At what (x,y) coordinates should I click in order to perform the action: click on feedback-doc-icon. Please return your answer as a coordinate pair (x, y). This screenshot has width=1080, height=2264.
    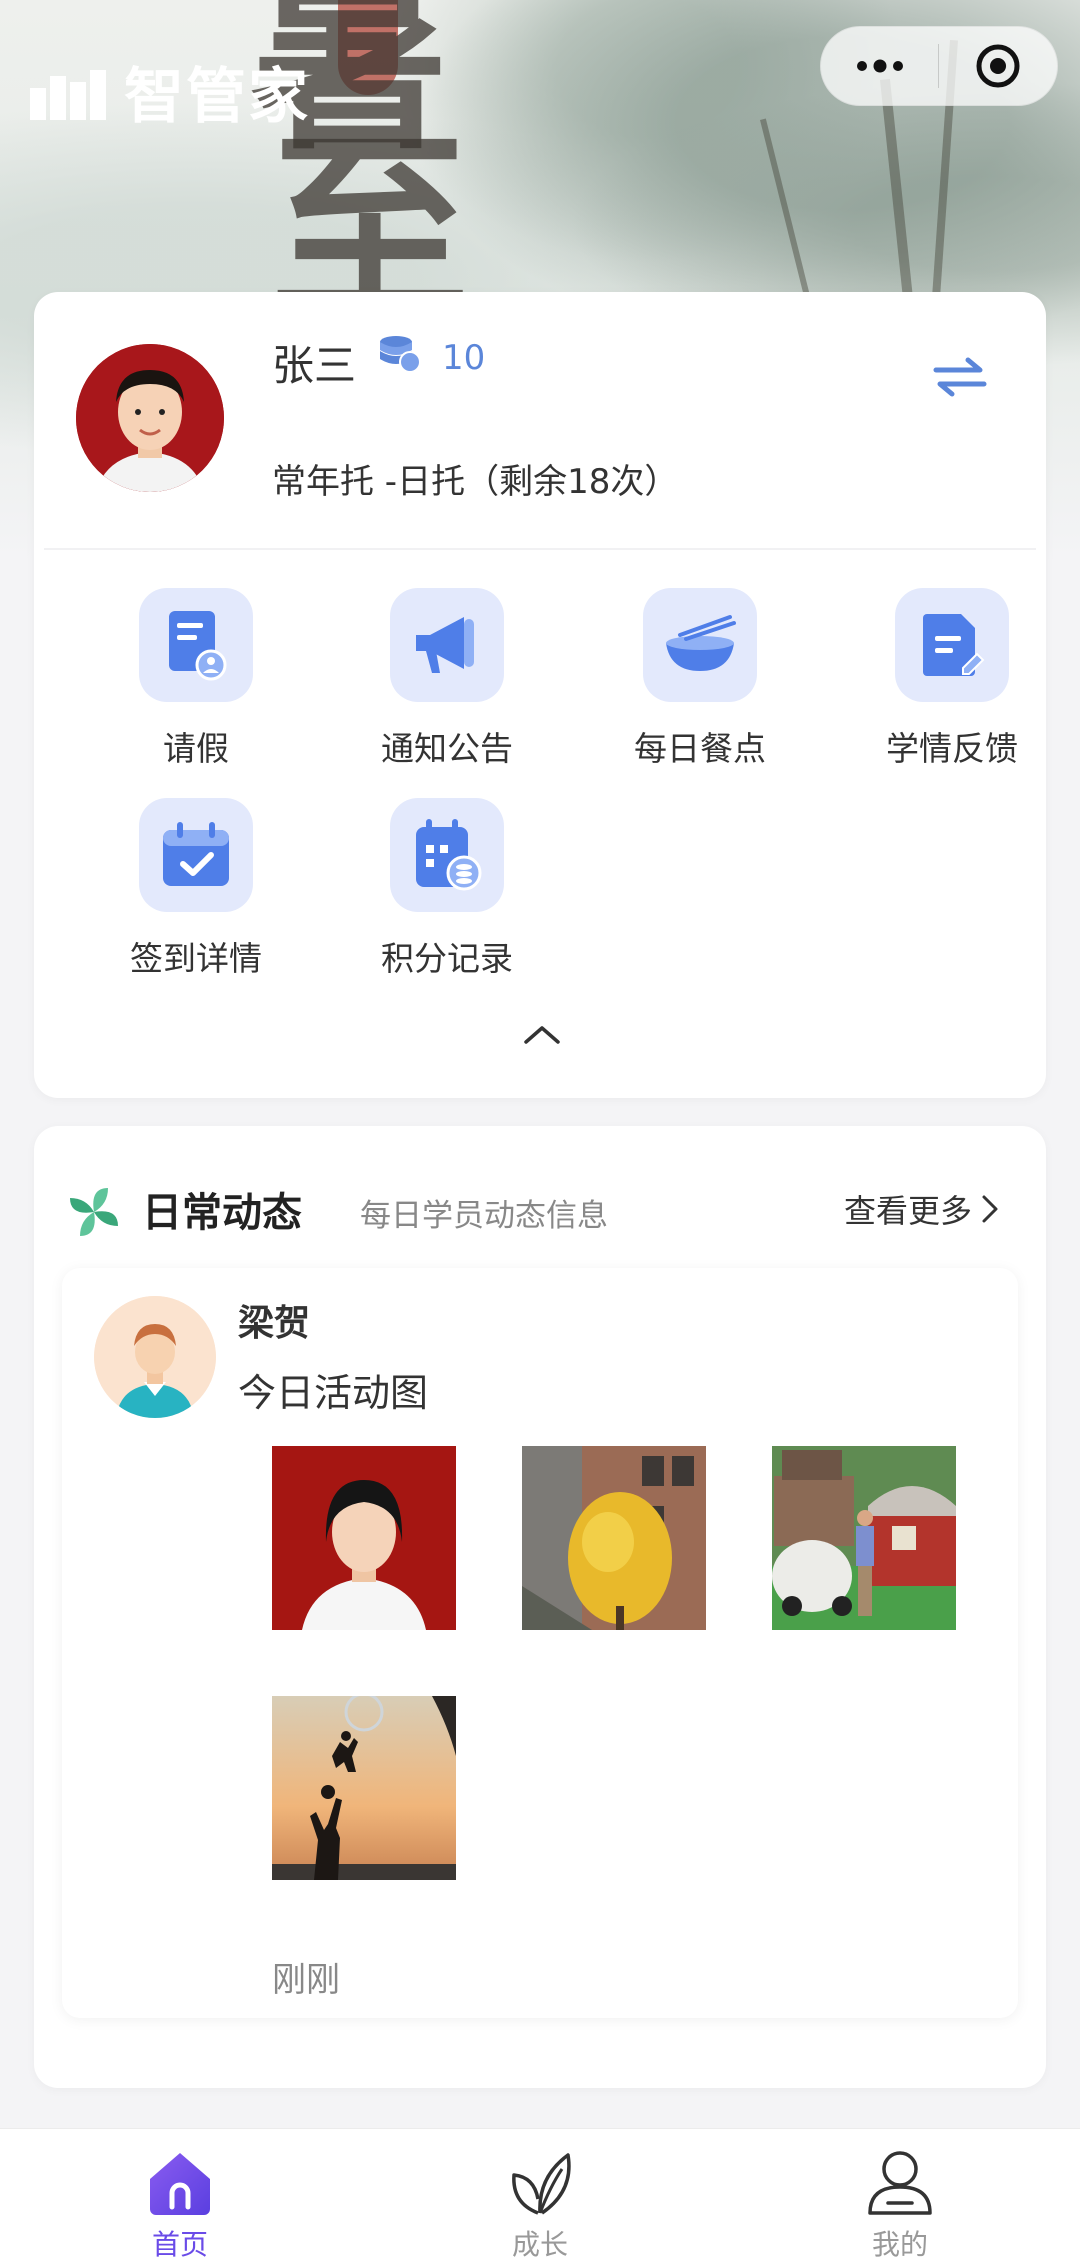
    Looking at the image, I should click on (952, 645).